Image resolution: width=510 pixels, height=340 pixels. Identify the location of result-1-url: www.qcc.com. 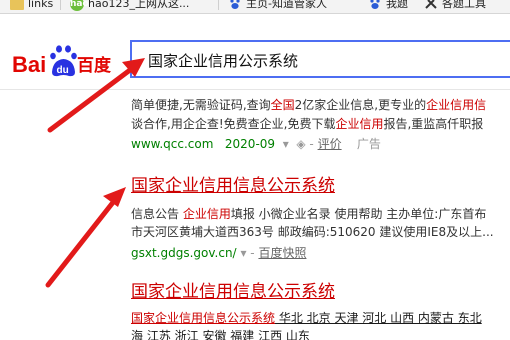
(172, 144).